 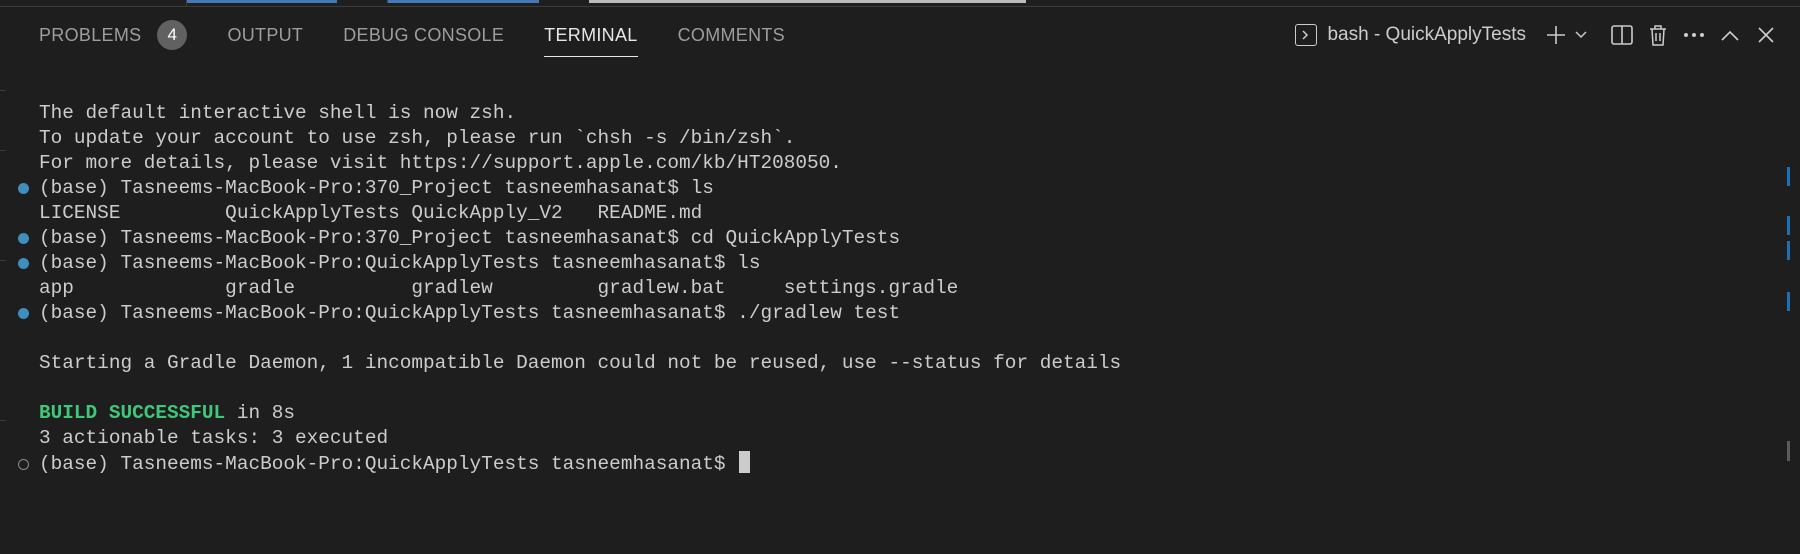 I want to click on more-icon, so click(x=1694, y=35).